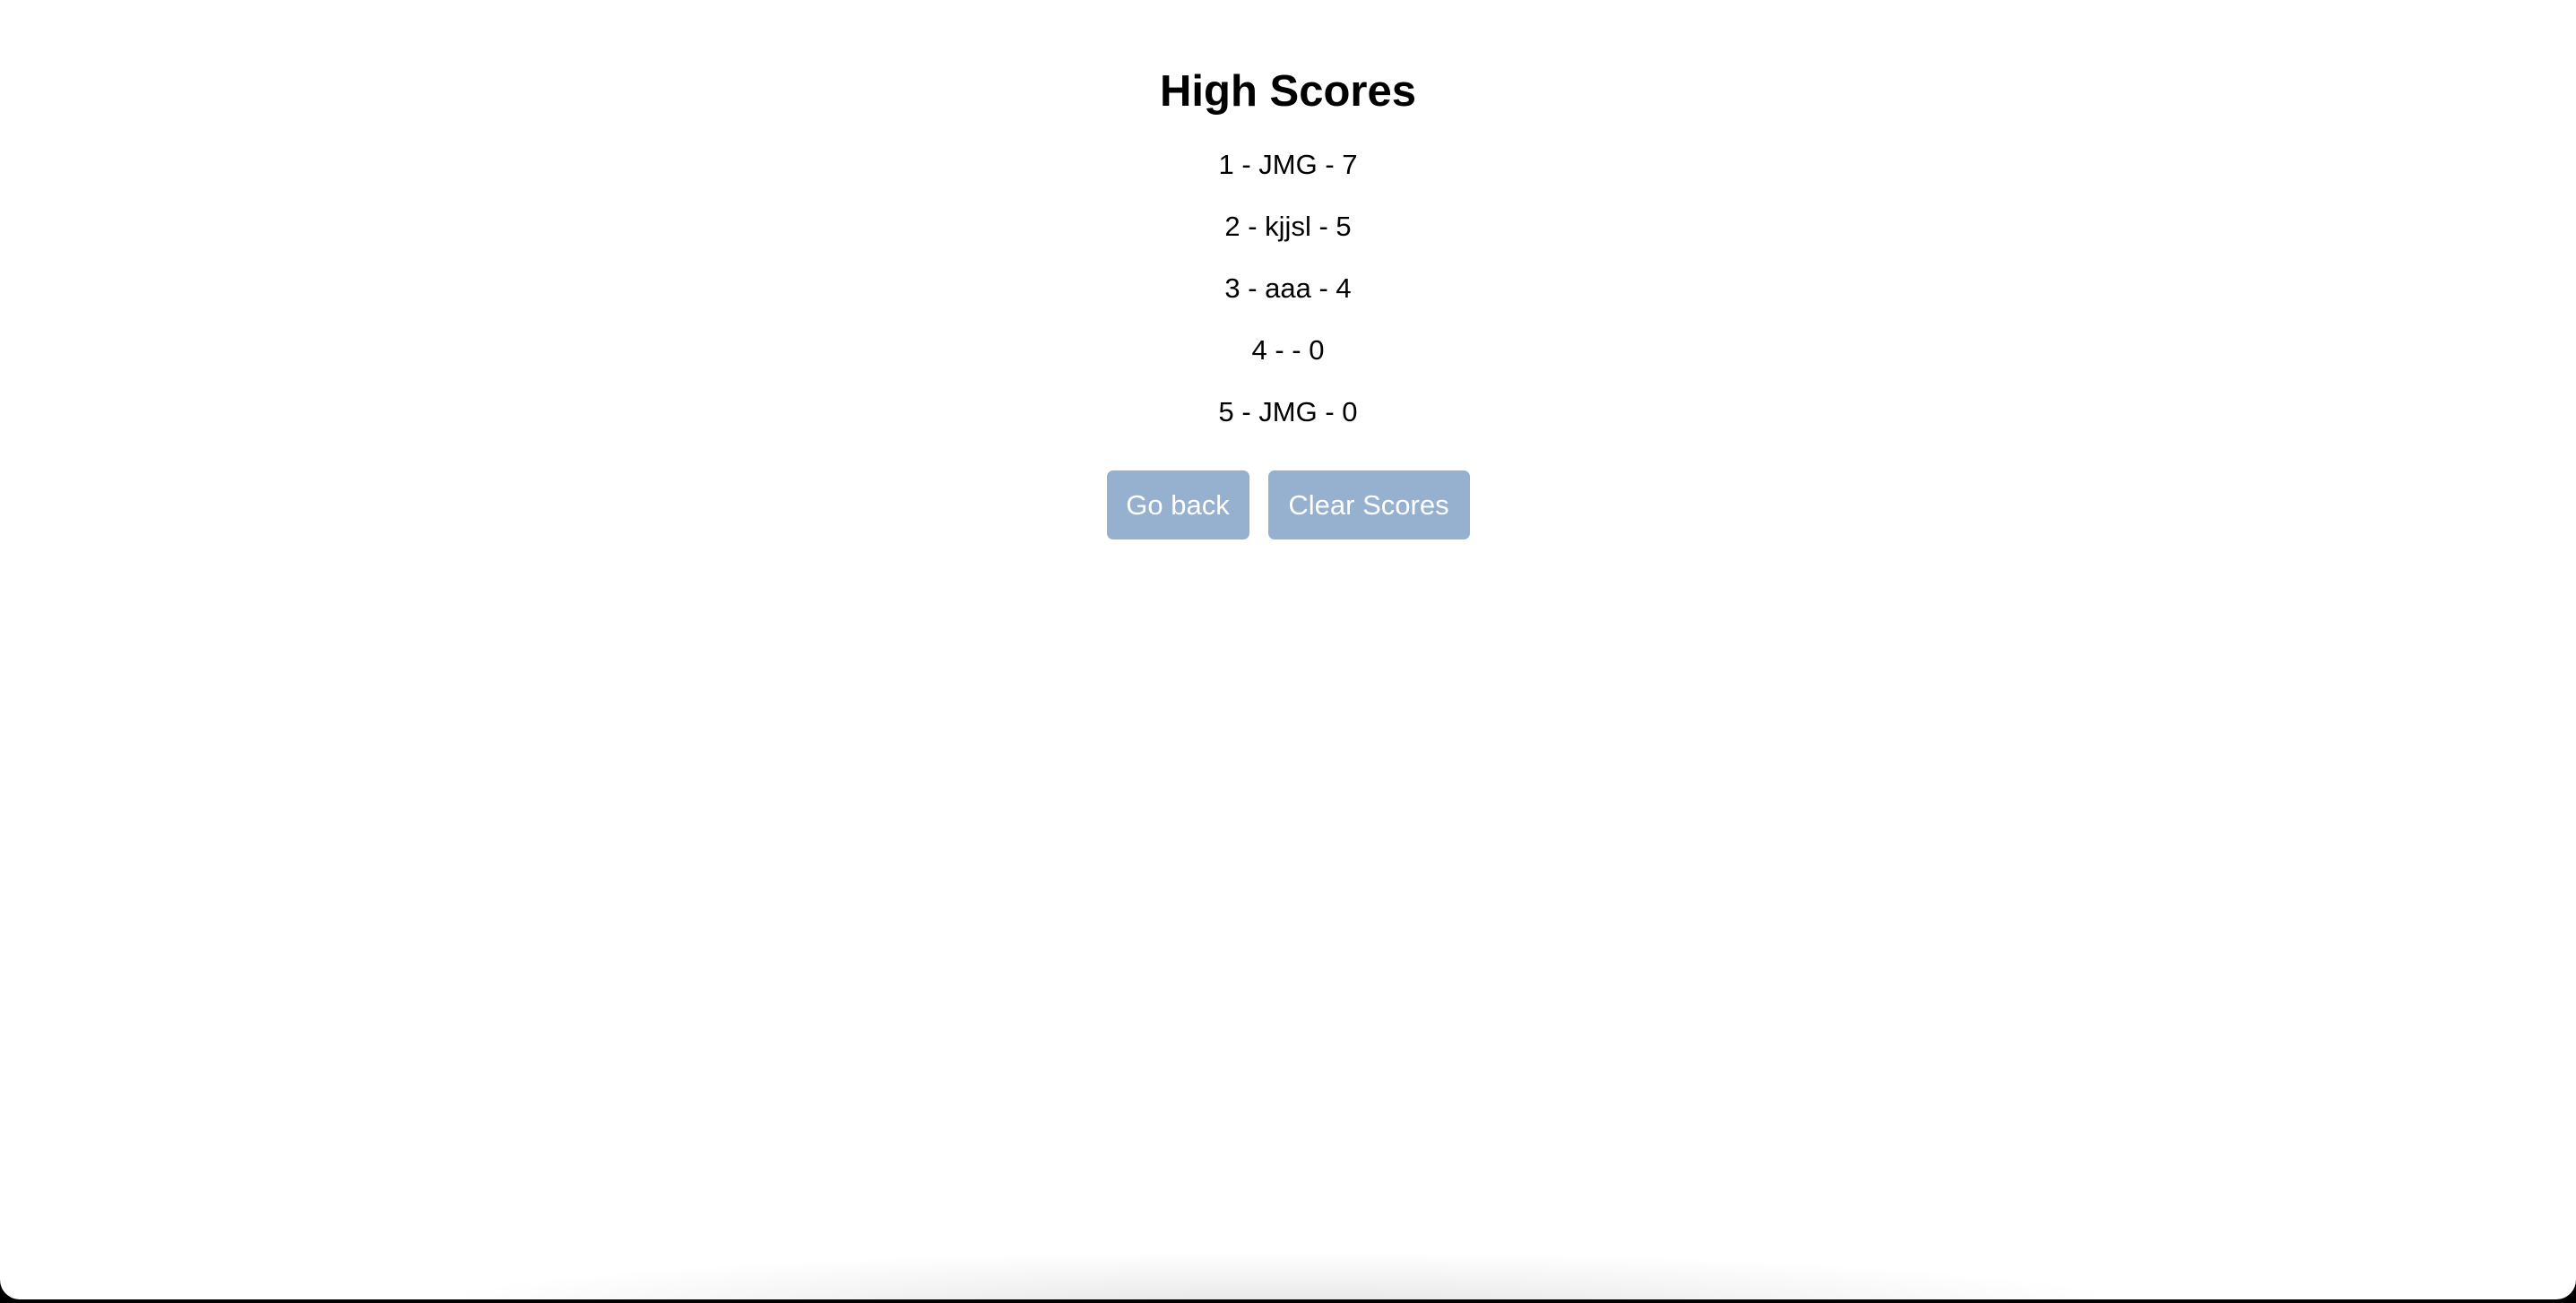 This screenshot has width=2576, height=1303. Describe the element at coordinates (1177, 504) in the screenshot. I see `go-back-button: Go back` at that location.